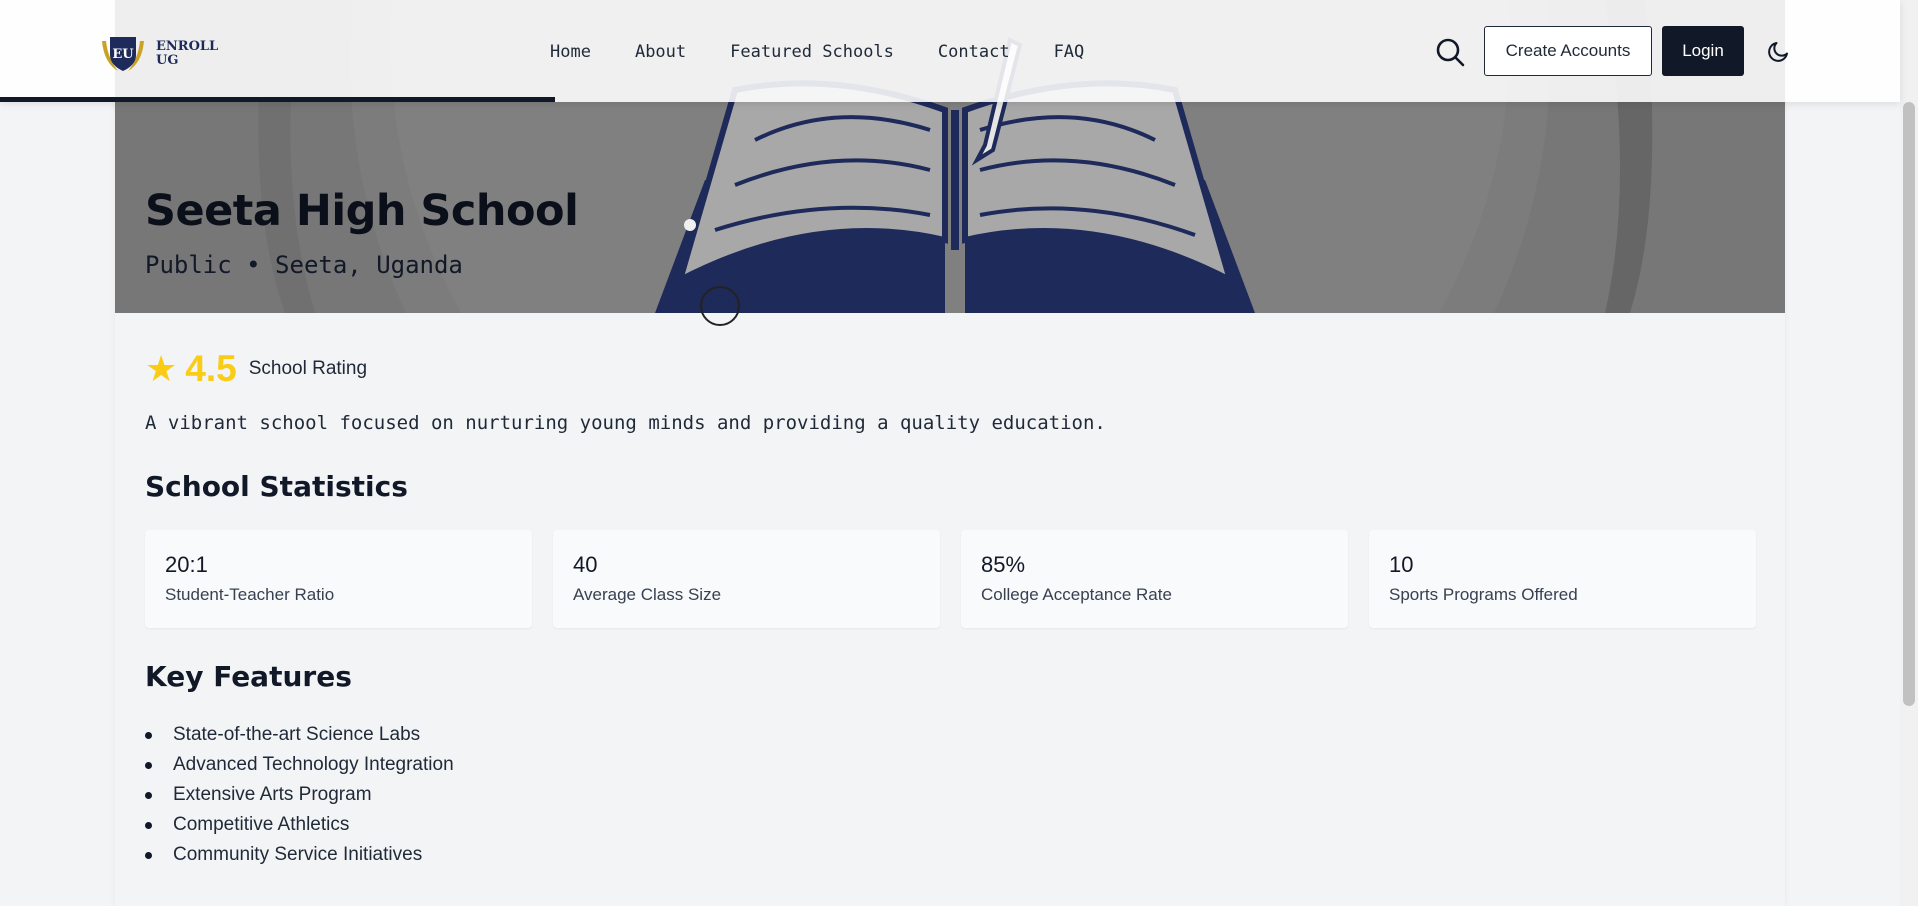 This screenshot has width=1918, height=906. Describe the element at coordinates (186, 564) in the screenshot. I see `stat-value: 20:1` at that location.